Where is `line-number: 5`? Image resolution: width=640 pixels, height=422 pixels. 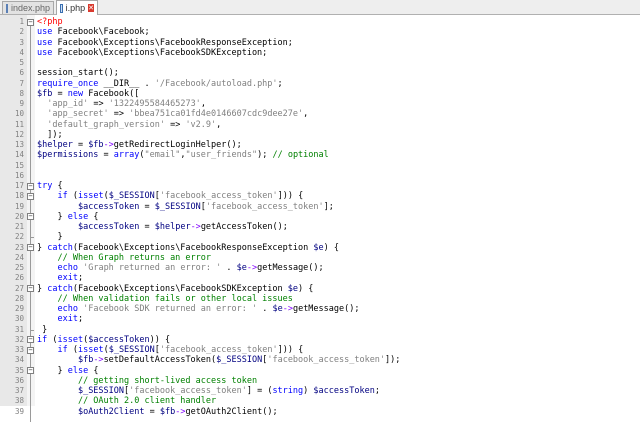 line-number: 5 is located at coordinates (12, 63).